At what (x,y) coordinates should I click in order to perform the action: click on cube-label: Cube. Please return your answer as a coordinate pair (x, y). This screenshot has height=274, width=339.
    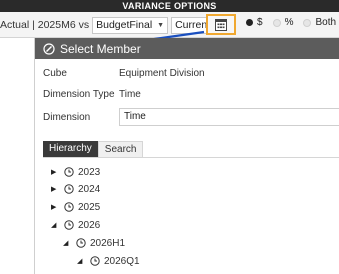
    Looking at the image, I should click on (55, 73).